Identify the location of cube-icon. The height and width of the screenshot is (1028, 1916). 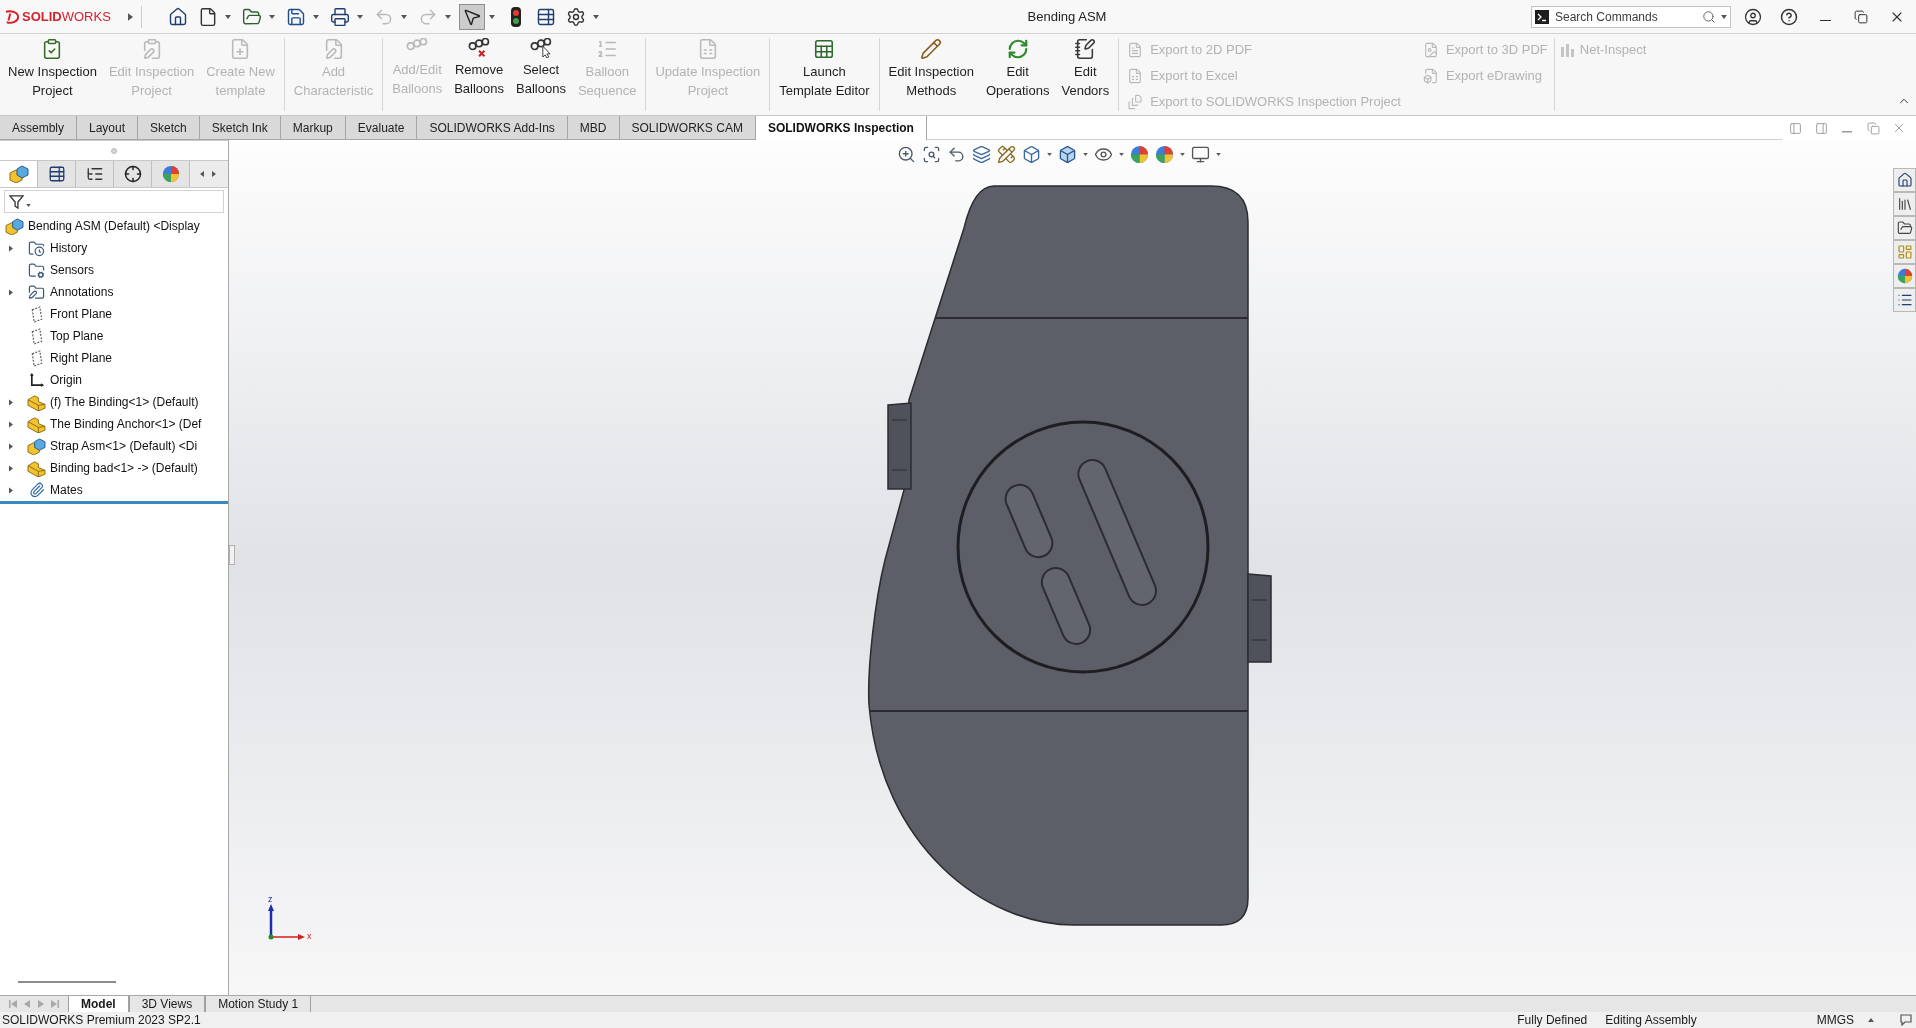
(1031, 154).